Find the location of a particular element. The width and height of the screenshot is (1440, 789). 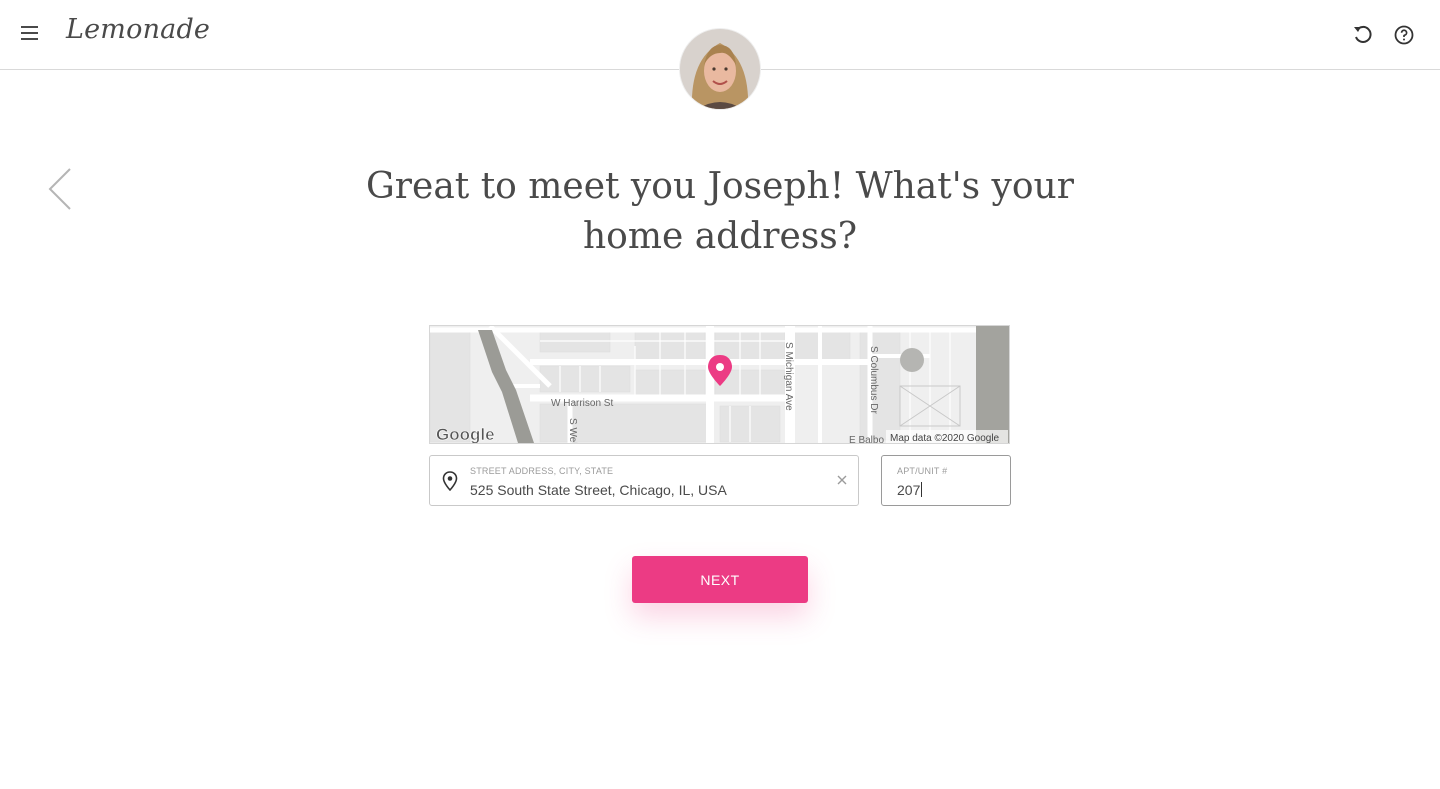

avatar is located at coordinates (720, 69).